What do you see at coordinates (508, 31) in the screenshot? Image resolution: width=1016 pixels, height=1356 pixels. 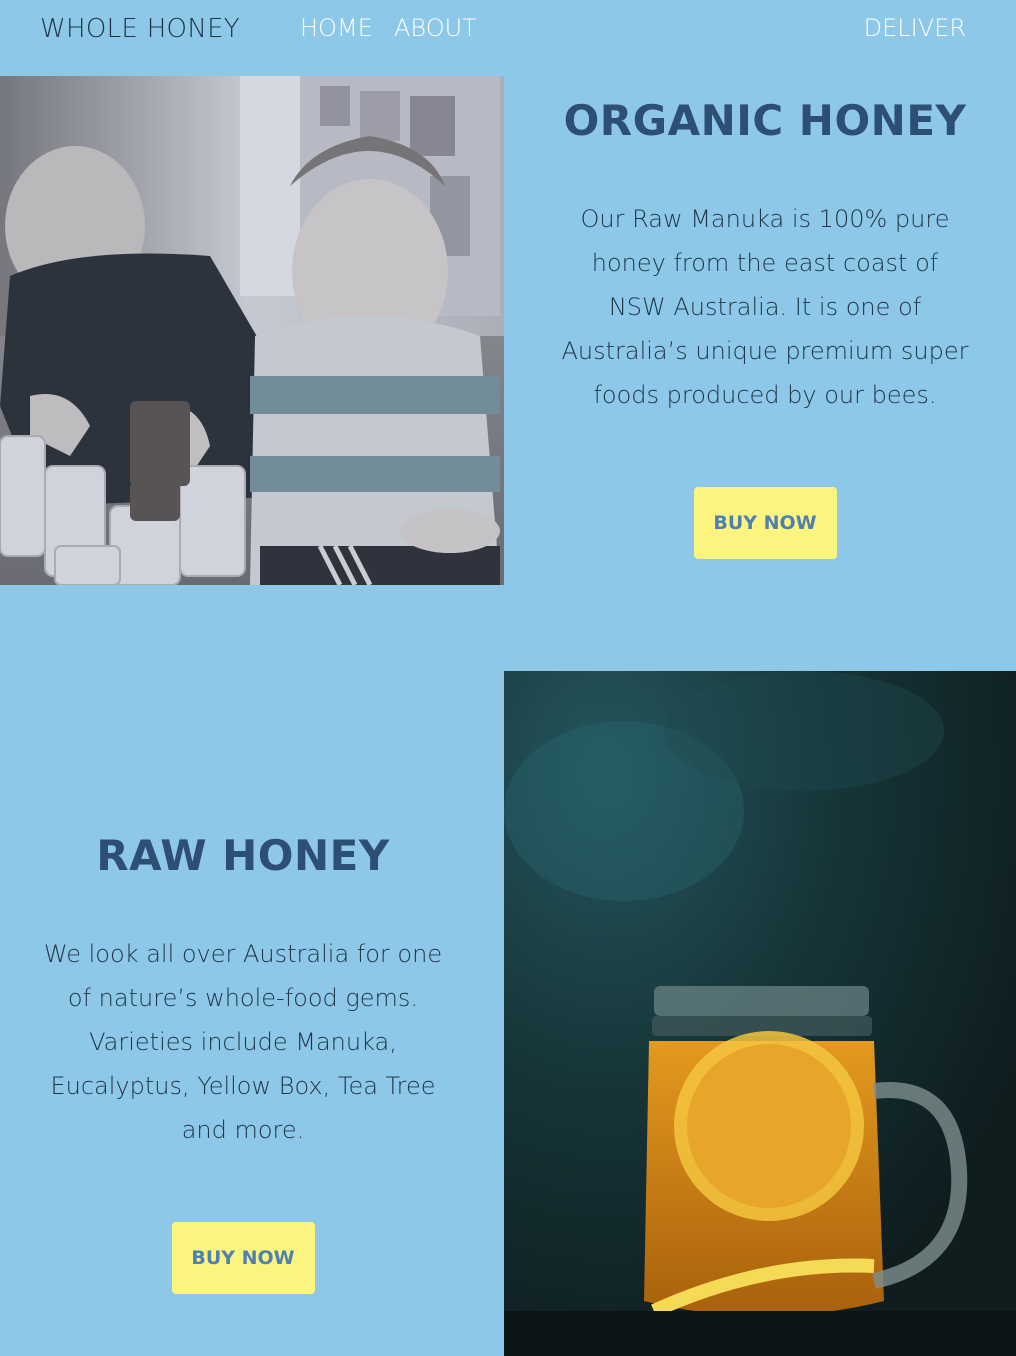 I see `top-nav: WHOLE HONEY HOME ABOUT DELIVER` at bounding box center [508, 31].